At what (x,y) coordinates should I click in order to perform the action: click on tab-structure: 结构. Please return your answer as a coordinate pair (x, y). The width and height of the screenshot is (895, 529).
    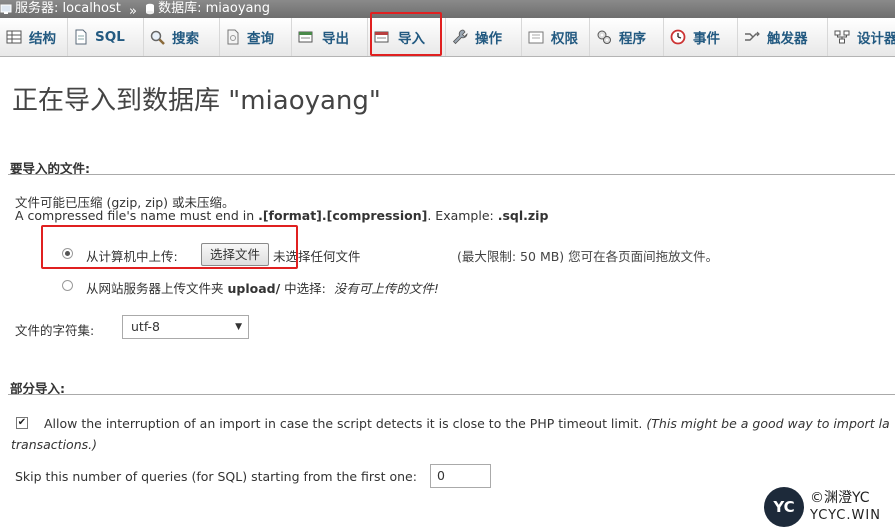
    Looking at the image, I should click on (34, 37).